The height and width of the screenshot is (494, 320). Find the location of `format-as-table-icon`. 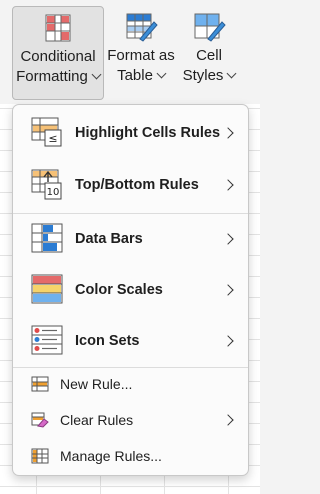

format-as-table-icon is located at coordinates (142, 27).